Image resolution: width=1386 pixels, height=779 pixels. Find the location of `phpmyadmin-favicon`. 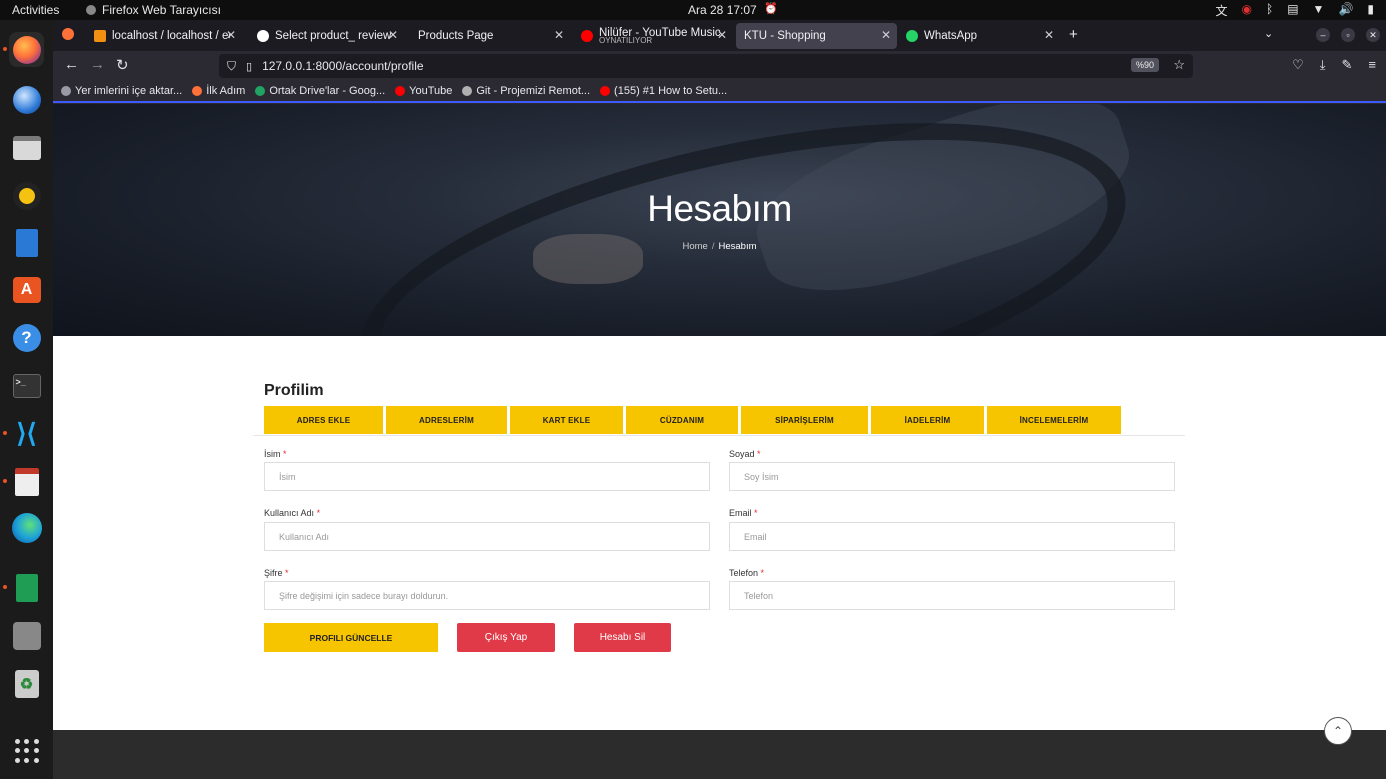

phpmyadmin-favicon is located at coordinates (100, 36).